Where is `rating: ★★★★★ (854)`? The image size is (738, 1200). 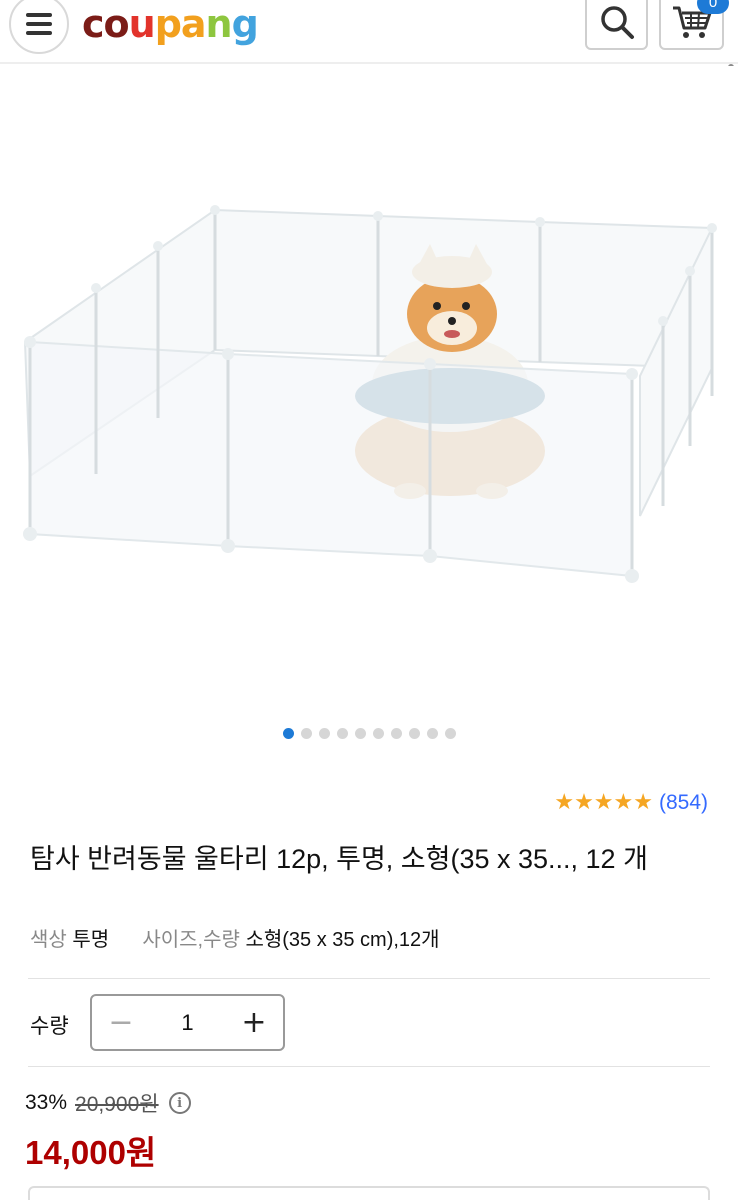 rating: ★★★★★ (854) is located at coordinates (631, 803).